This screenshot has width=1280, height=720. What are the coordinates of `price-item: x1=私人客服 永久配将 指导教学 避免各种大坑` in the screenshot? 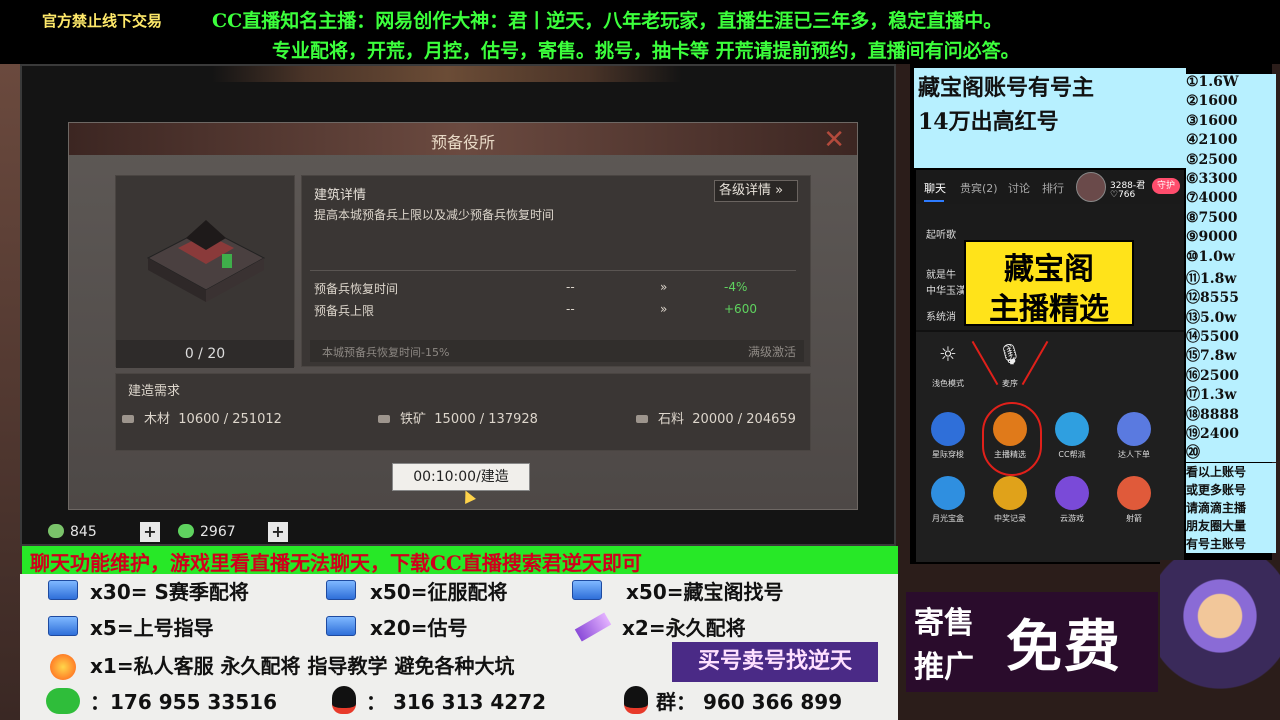 It's located at (302, 666).